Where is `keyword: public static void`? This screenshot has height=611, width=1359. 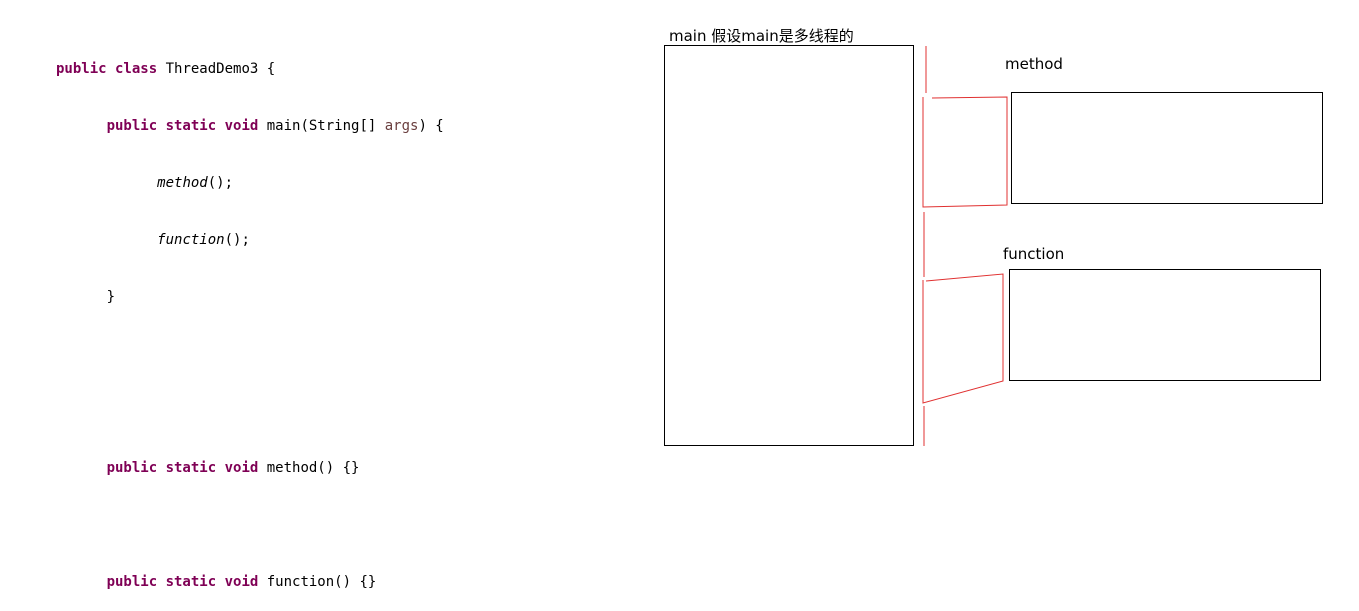
keyword: public static void is located at coordinates (182, 582).